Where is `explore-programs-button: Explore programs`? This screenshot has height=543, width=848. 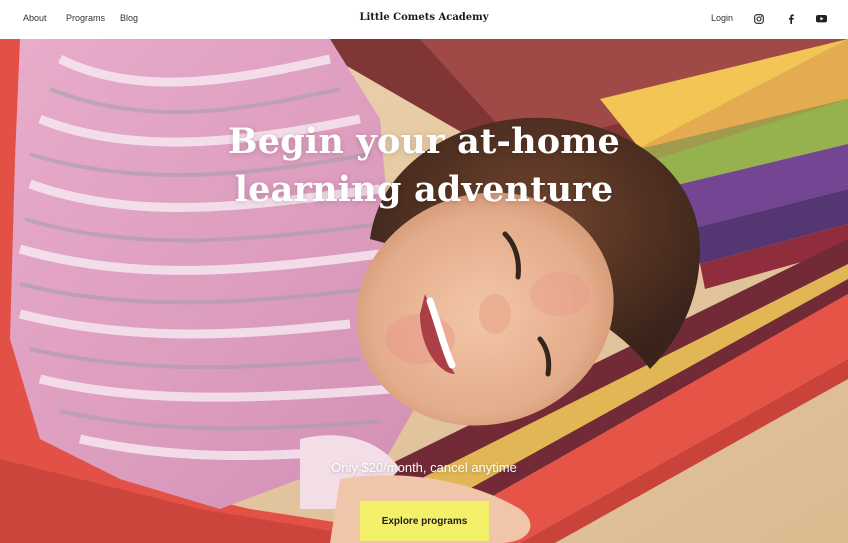 explore-programs-button: Explore programs is located at coordinates (424, 521).